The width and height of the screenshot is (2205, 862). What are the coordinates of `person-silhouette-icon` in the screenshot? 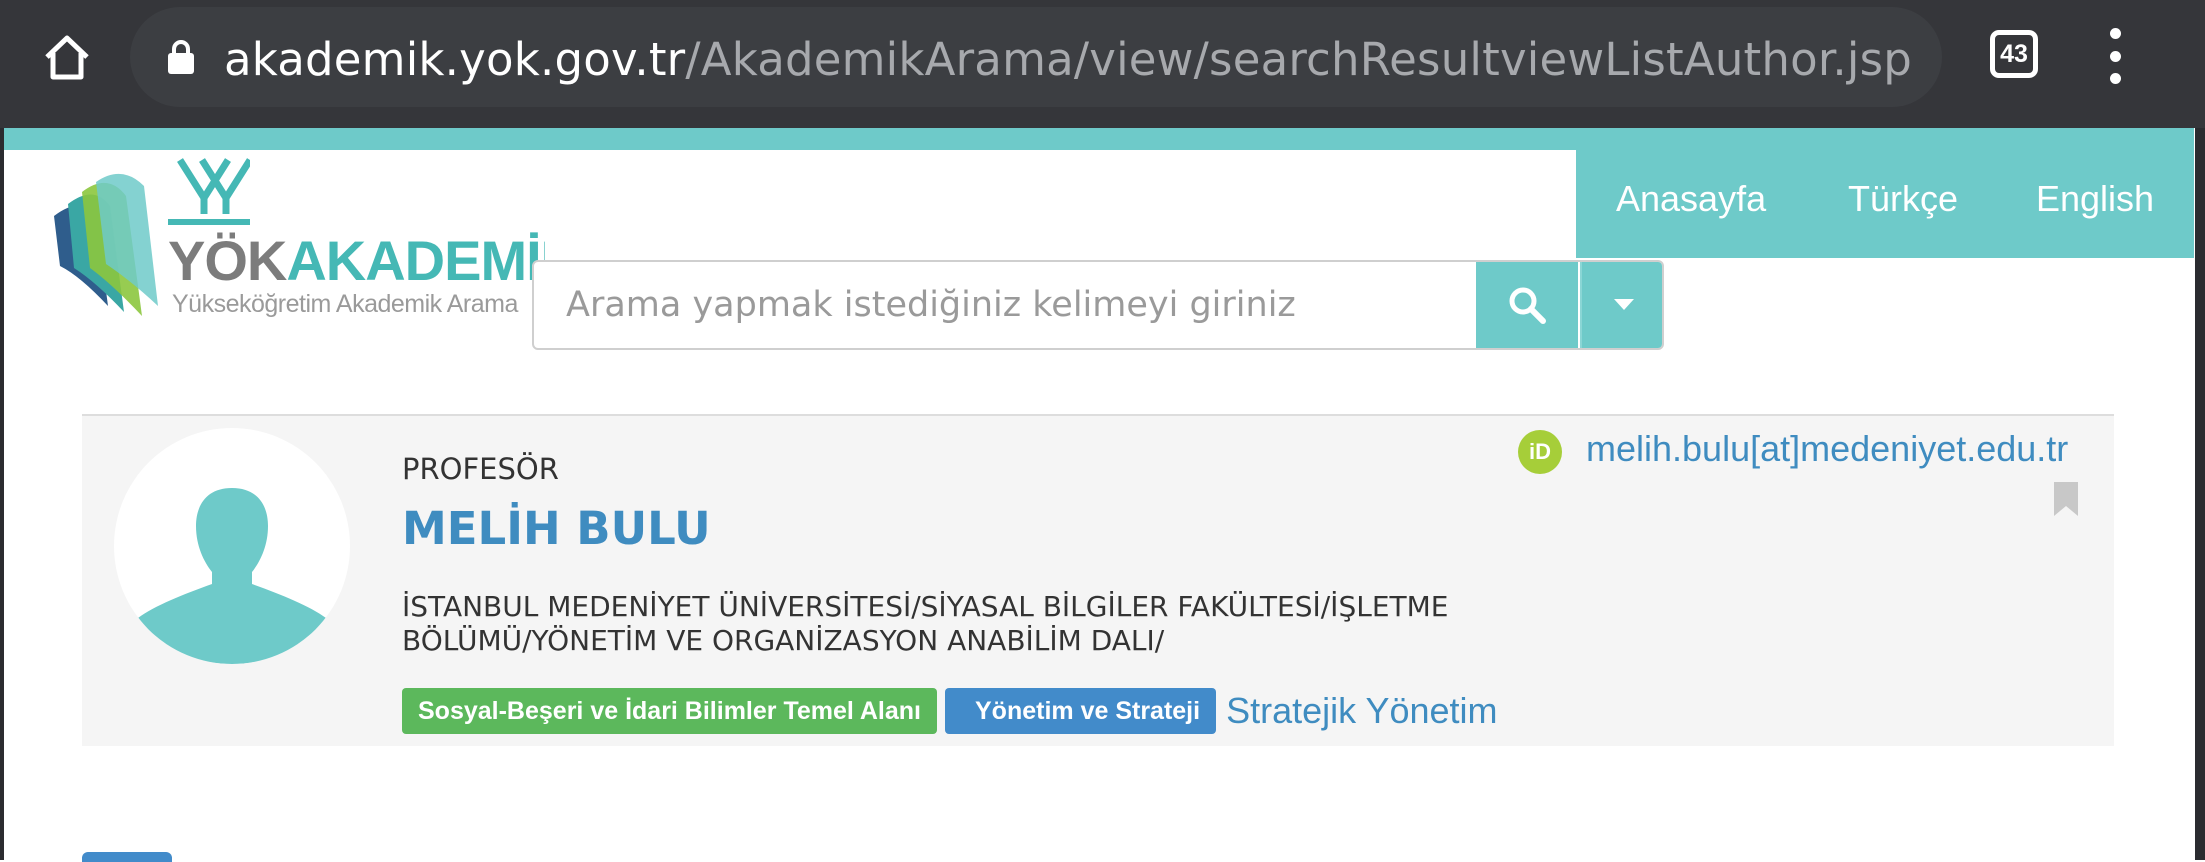 It's located at (232, 576).